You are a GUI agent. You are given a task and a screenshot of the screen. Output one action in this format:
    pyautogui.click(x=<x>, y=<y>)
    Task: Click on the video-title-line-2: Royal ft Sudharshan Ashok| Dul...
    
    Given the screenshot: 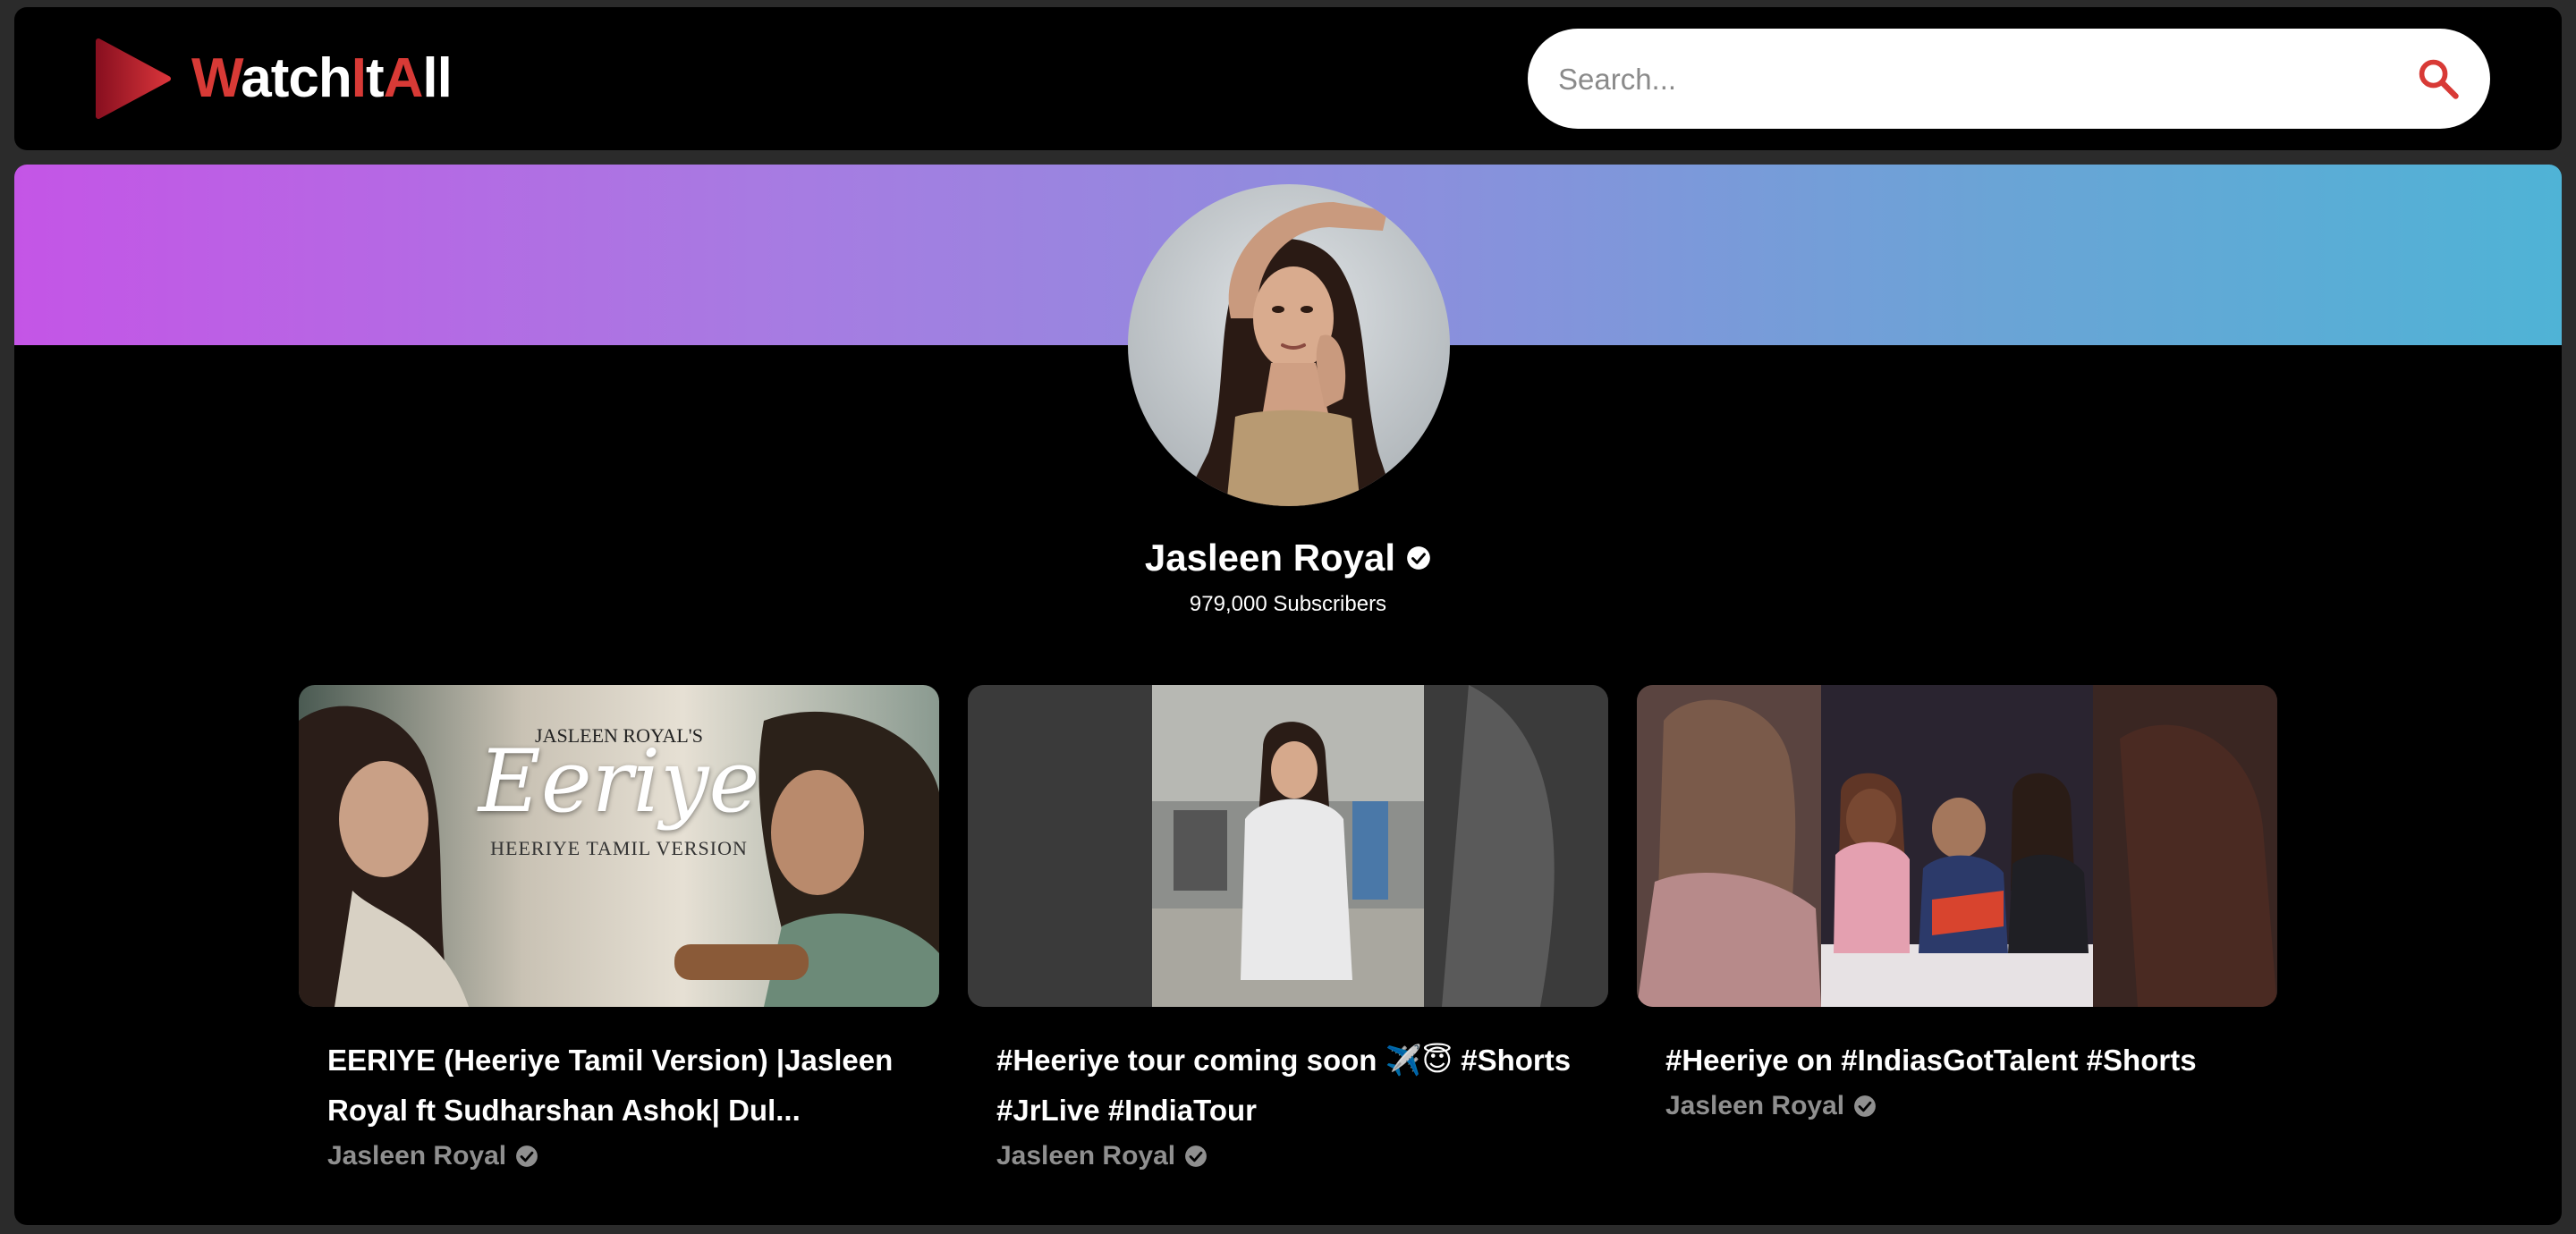 What is the action you would take?
    pyautogui.click(x=564, y=1111)
    